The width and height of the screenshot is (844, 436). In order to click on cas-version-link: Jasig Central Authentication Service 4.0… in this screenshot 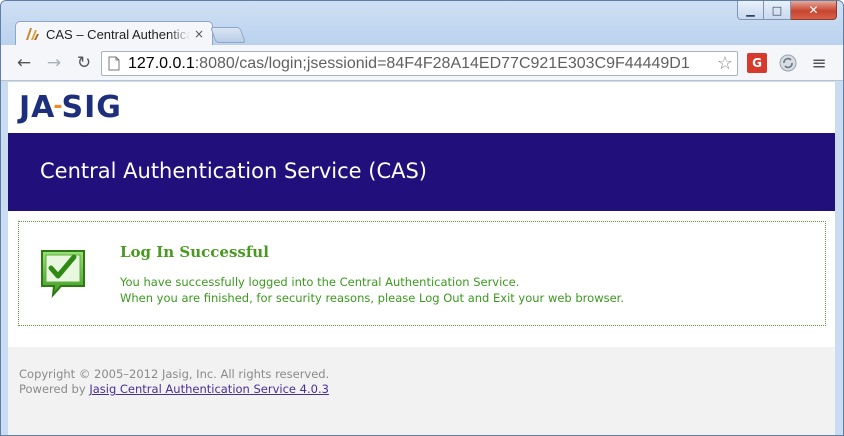, I will do `click(209, 389)`.